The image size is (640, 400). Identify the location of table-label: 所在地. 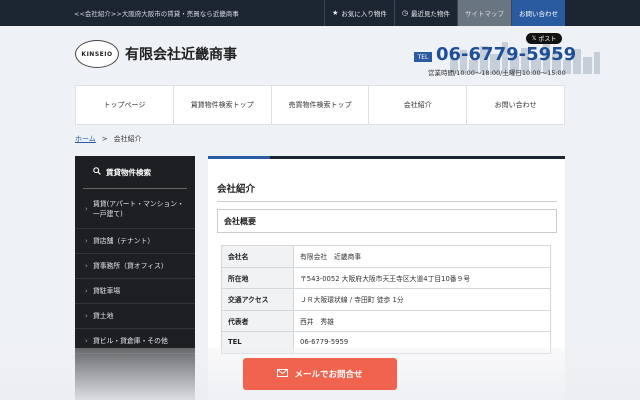
(257, 277).